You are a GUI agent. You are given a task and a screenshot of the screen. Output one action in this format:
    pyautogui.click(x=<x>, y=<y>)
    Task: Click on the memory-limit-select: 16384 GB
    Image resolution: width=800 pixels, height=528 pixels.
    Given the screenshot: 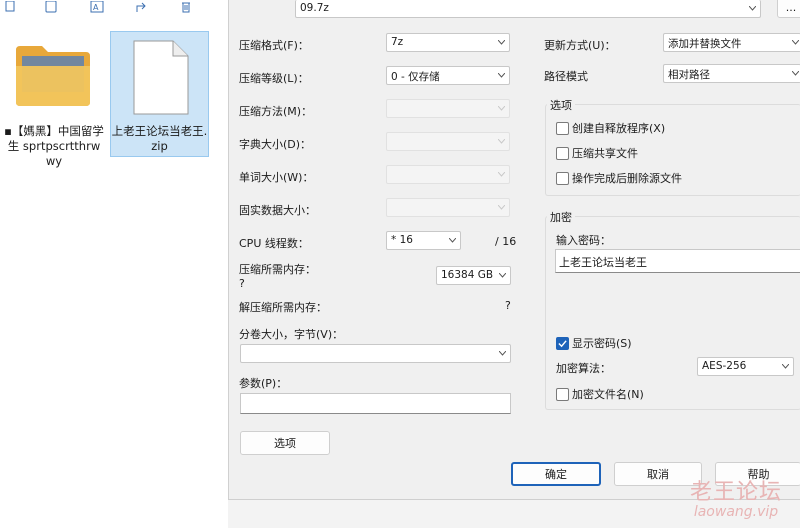 What is the action you would take?
    pyautogui.click(x=473, y=275)
    